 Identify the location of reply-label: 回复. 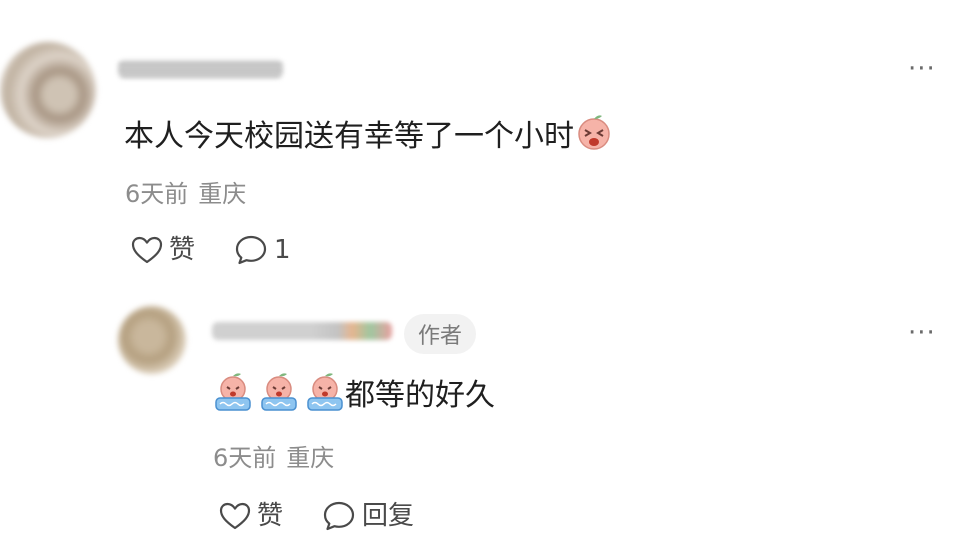
(388, 516).